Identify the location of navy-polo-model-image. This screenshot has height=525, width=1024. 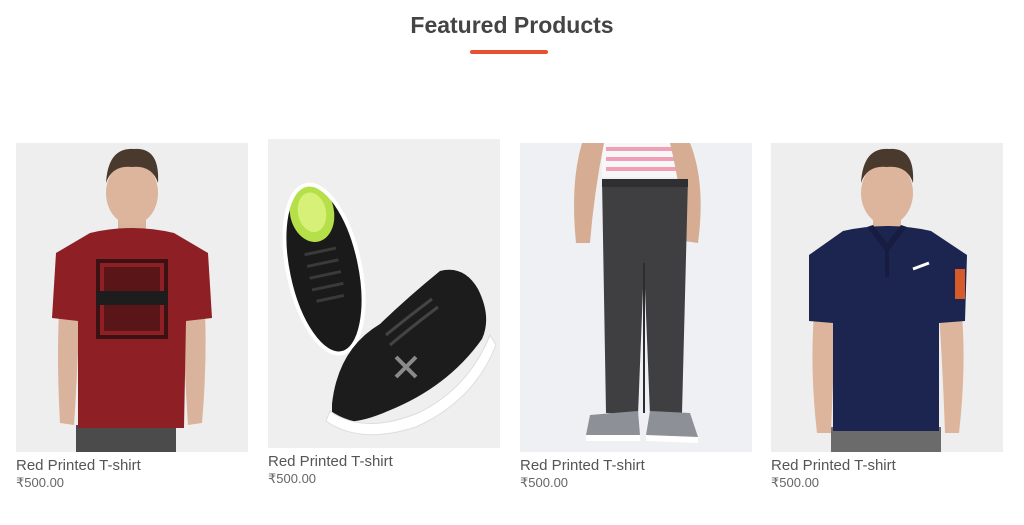
(887, 297).